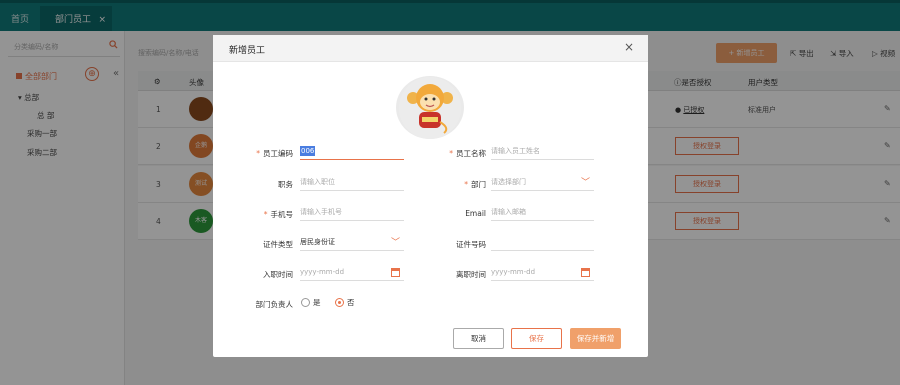 This screenshot has width=900, height=385. I want to click on employee-avatar-upload, so click(430, 107).